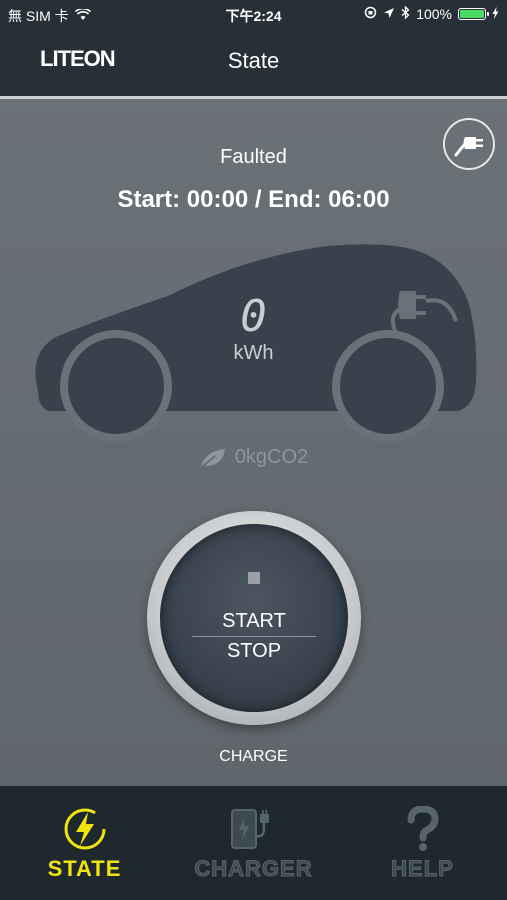  I want to click on co2-savings: 0kgCO2, so click(253, 457).